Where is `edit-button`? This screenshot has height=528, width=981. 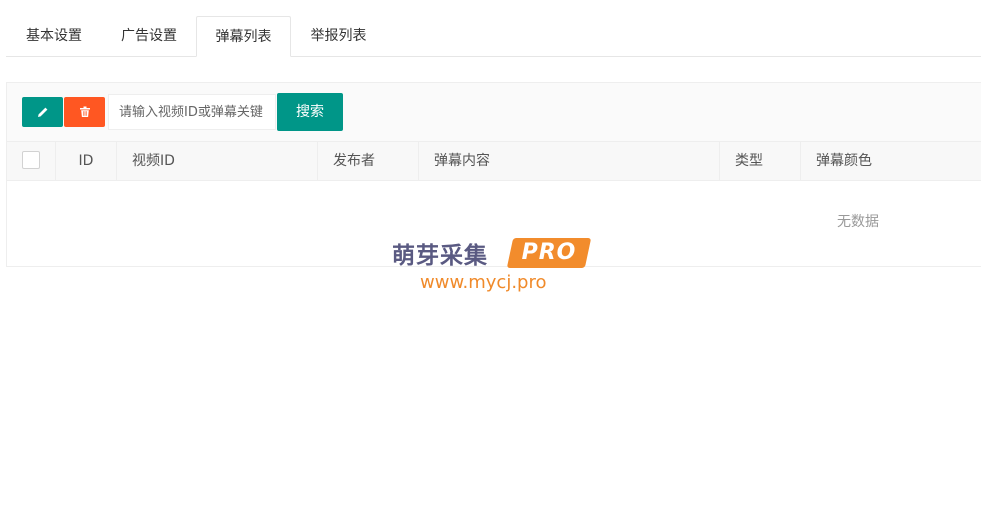 edit-button is located at coordinates (42, 112).